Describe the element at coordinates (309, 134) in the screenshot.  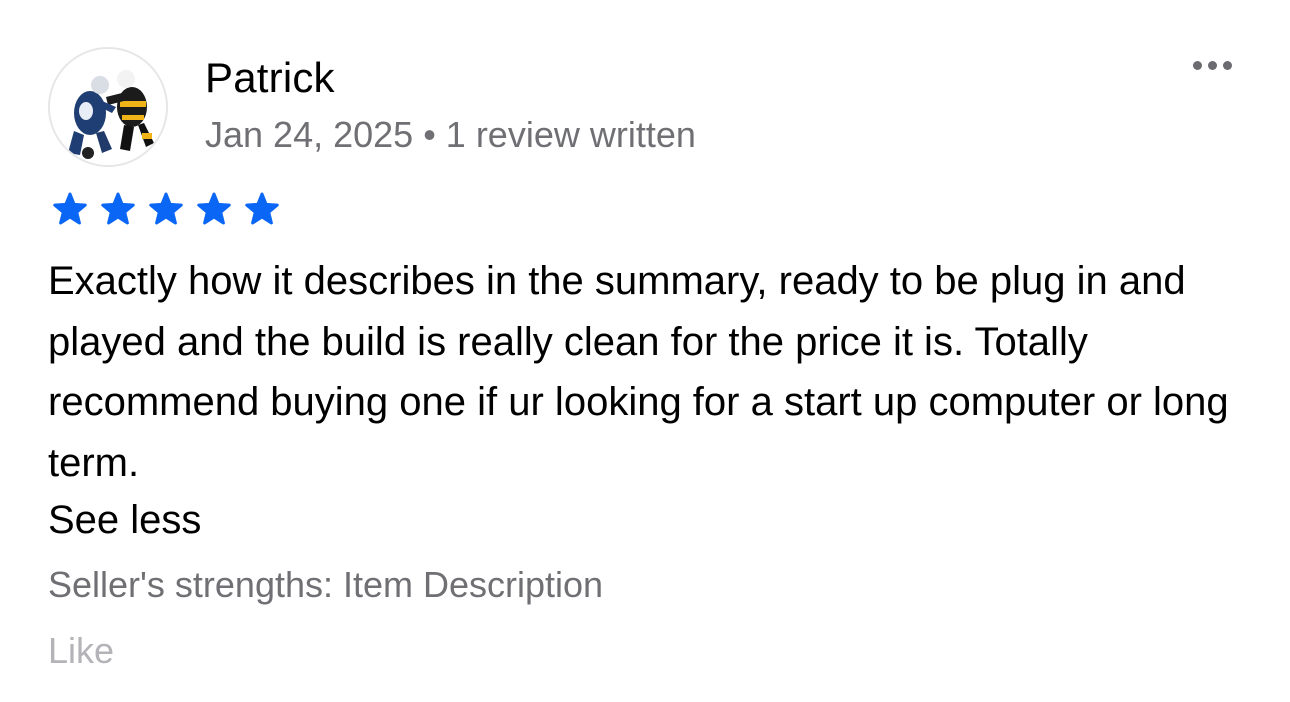
I see `review-date: Jan 24, 2025` at that location.